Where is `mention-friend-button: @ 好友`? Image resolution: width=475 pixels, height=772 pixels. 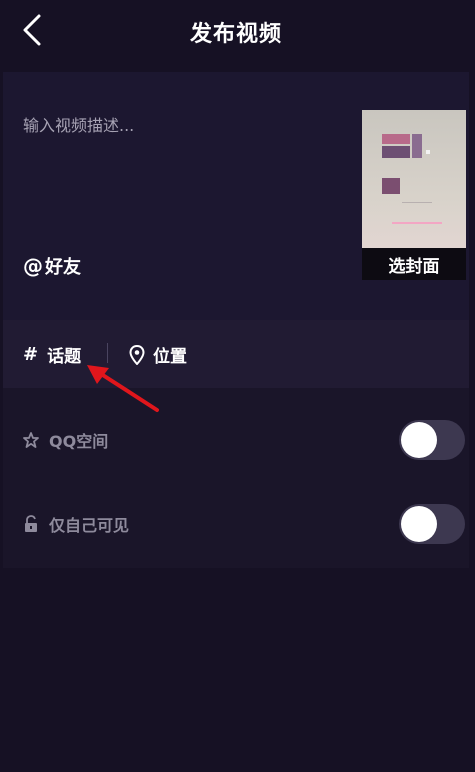
mention-friend-button: @ 好友 is located at coordinates (52, 266).